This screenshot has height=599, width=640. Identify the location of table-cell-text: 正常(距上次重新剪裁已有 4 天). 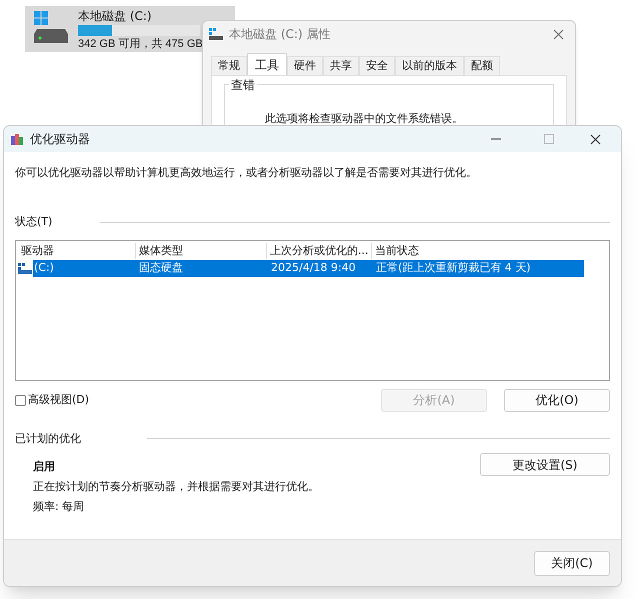
(453, 268).